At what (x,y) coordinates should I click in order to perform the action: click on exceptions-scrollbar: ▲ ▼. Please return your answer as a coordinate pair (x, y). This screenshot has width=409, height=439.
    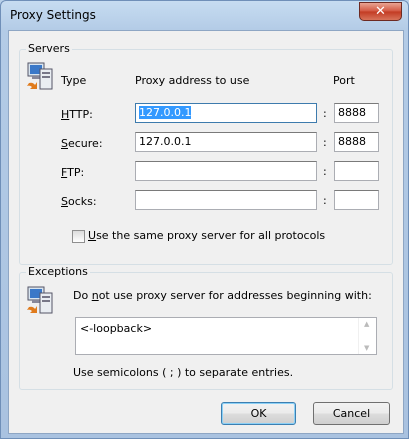
    Looking at the image, I should click on (367, 336).